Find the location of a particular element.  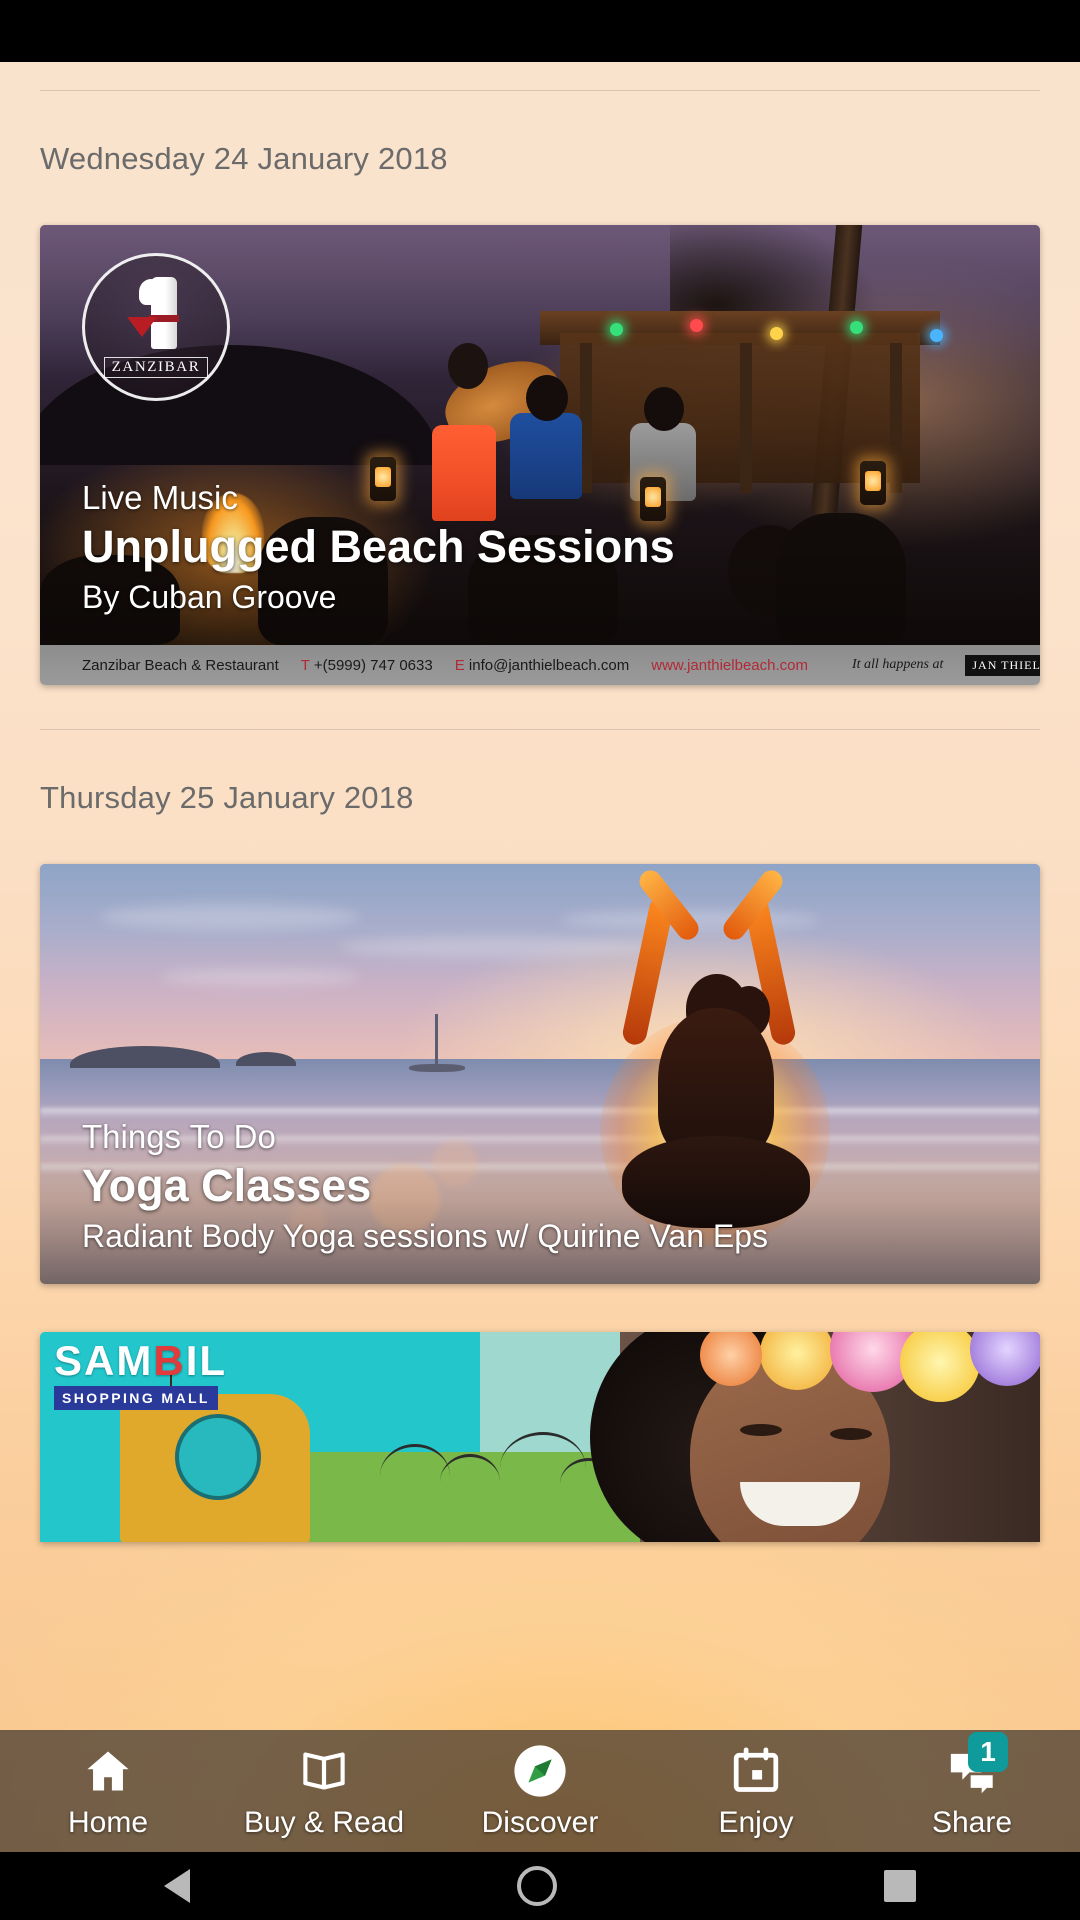

venue-name: Zanzibar Beach & Restaurant is located at coordinates (180, 665).